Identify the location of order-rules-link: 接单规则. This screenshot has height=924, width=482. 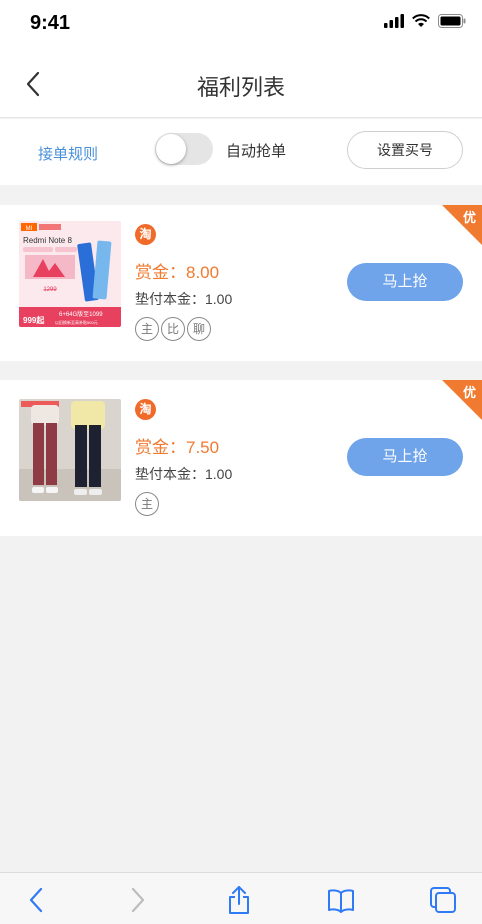
(68, 153).